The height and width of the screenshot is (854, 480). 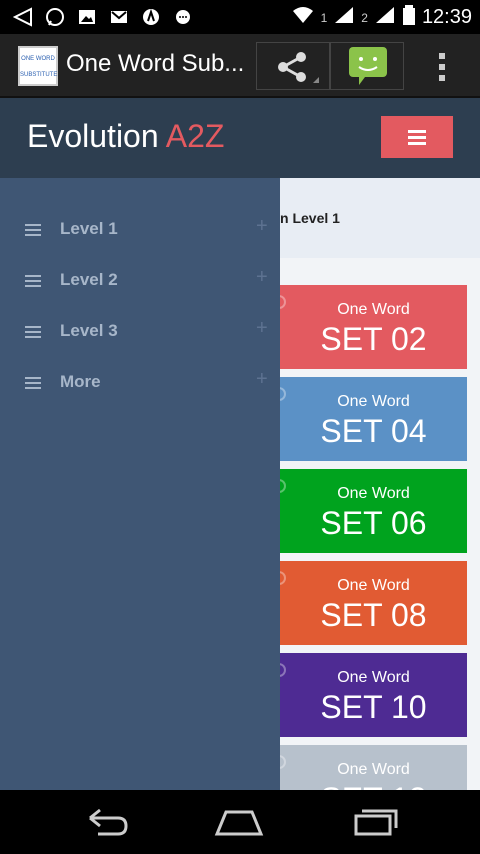 I want to click on brand-main: Evolution, so click(x=93, y=136).